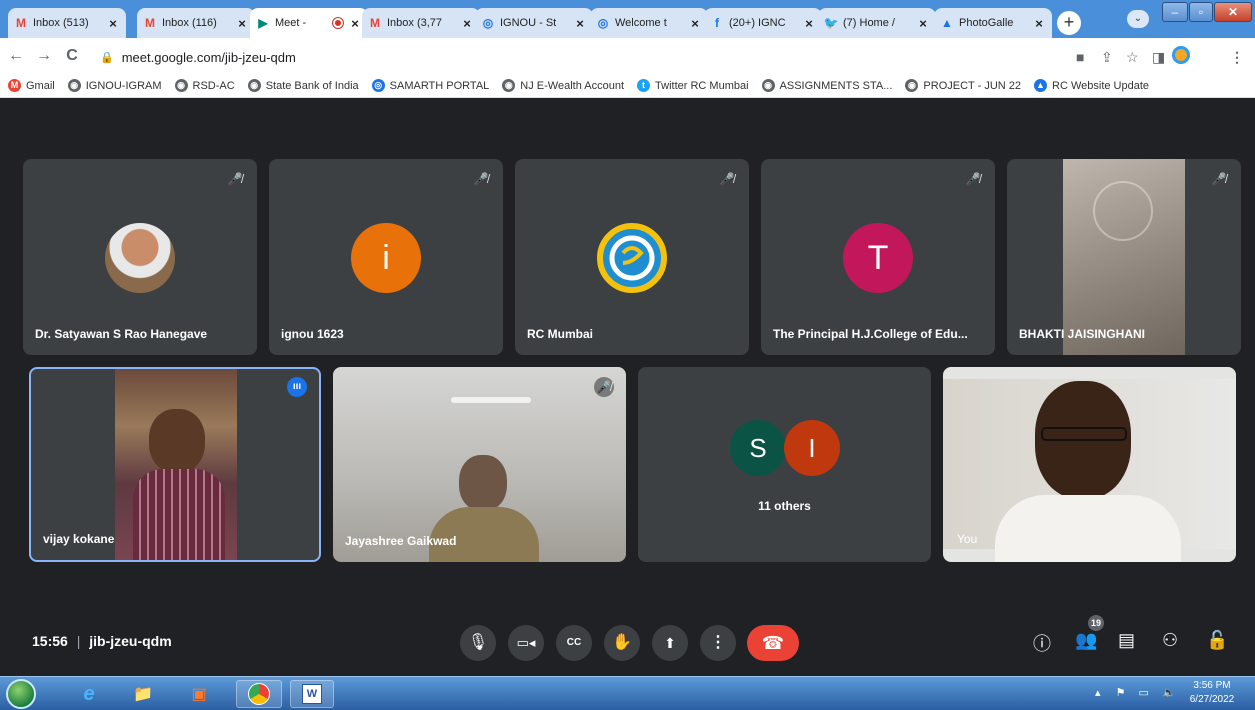 The height and width of the screenshot is (710, 1255). What do you see at coordinates (1132, 57) in the screenshot?
I see `bookmark-star-icon: ☆` at bounding box center [1132, 57].